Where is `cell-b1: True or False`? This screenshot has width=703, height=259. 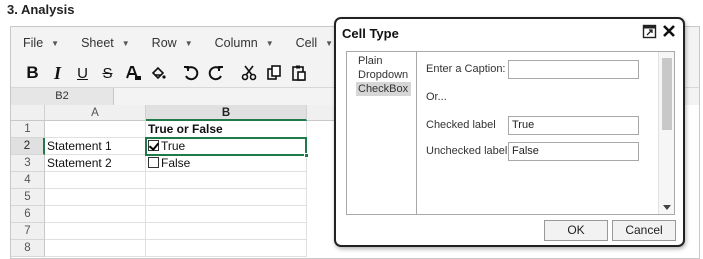 cell-b1: True or False is located at coordinates (226, 129).